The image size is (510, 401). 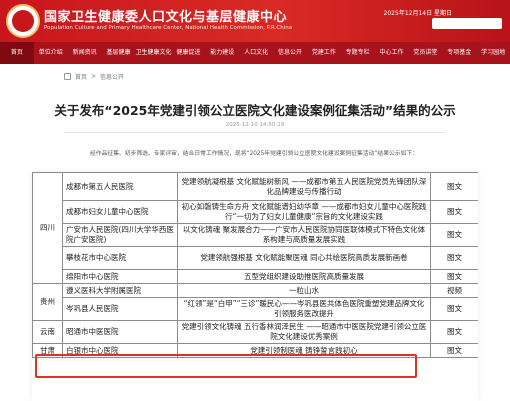 What do you see at coordinates (47, 228) in the screenshot?
I see `province-cell: 四川` at bounding box center [47, 228].